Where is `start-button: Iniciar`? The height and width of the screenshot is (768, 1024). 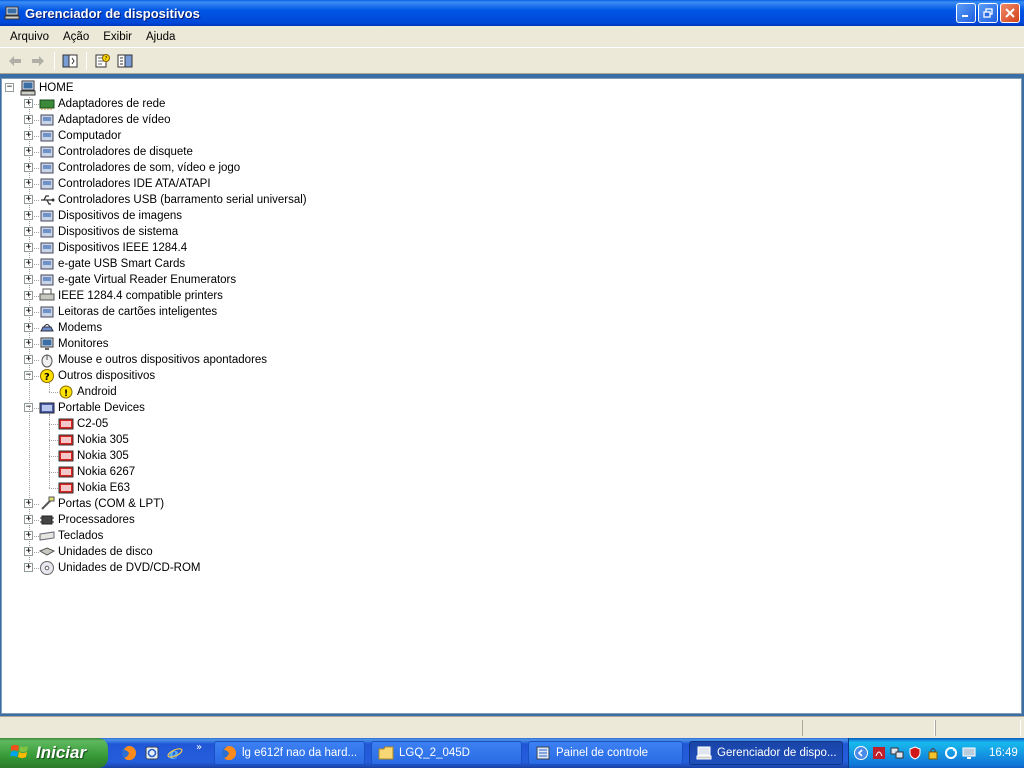
start-button: Iniciar is located at coordinates (54, 753).